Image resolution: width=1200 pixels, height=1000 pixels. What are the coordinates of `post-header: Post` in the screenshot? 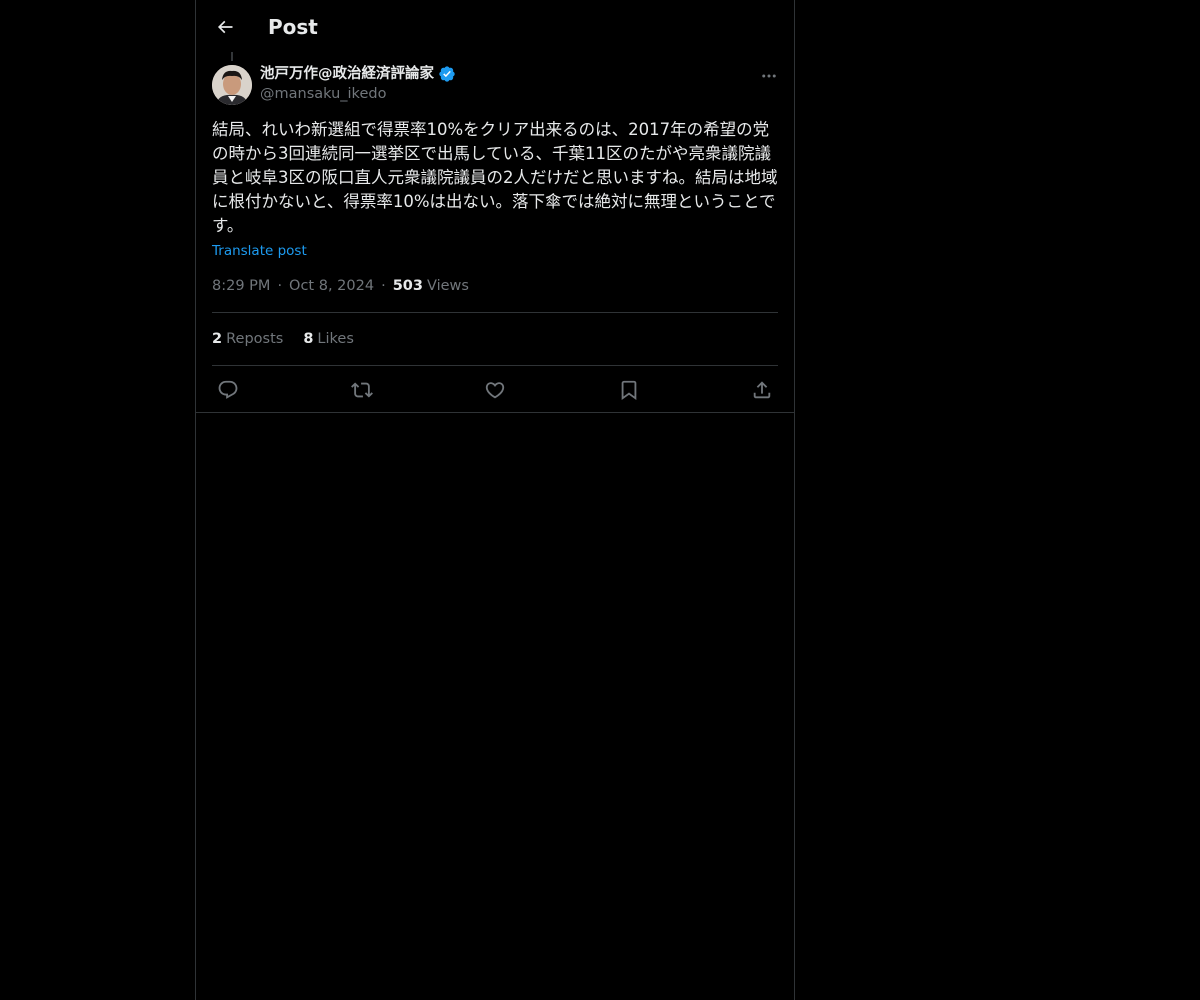 It's located at (495, 27).